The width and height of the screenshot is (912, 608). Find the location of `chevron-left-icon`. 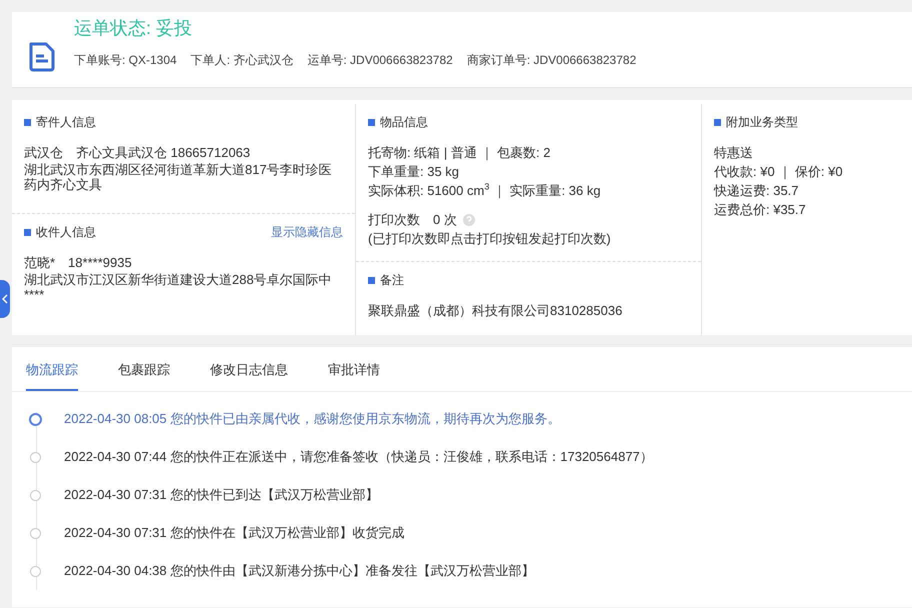

chevron-left-icon is located at coordinates (5, 299).